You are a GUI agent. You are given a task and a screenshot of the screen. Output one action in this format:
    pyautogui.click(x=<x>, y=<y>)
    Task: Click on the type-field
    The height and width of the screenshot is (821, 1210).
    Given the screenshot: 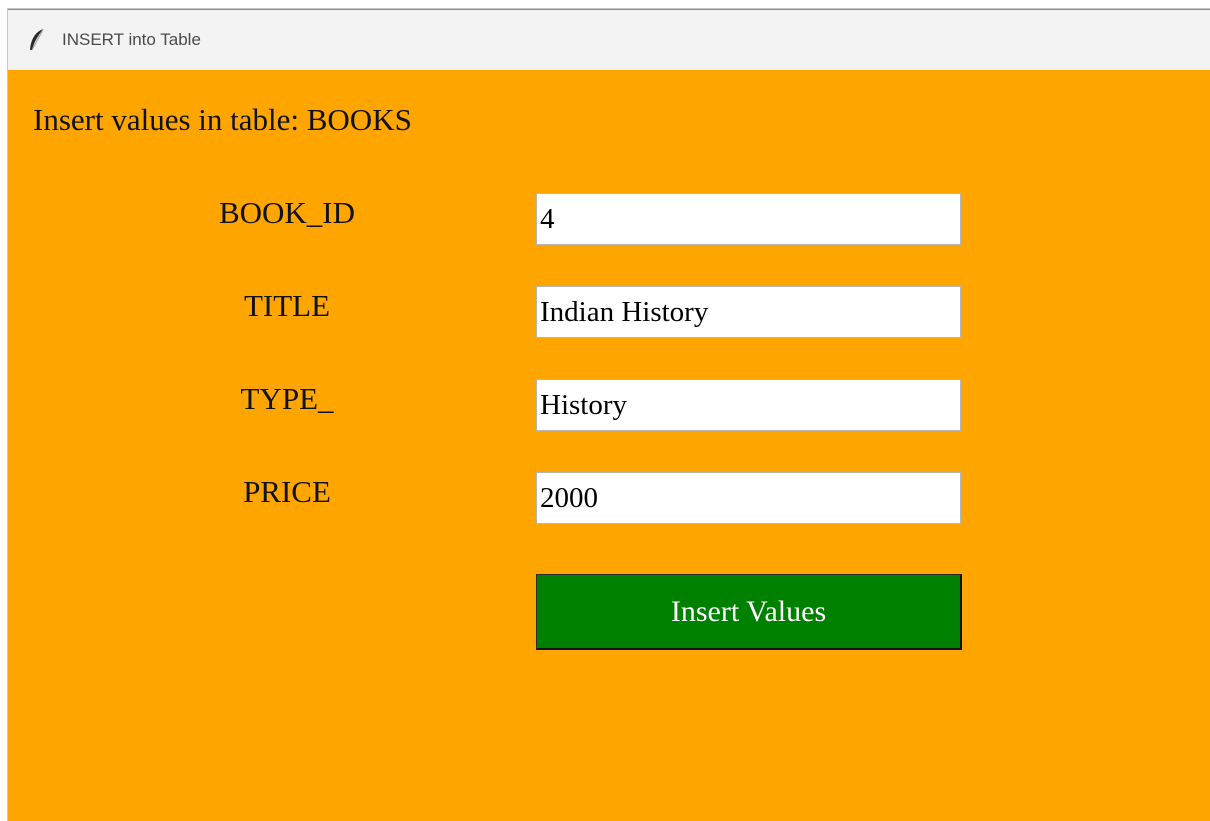 What is the action you would take?
    pyautogui.click(x=748, y=405)
    